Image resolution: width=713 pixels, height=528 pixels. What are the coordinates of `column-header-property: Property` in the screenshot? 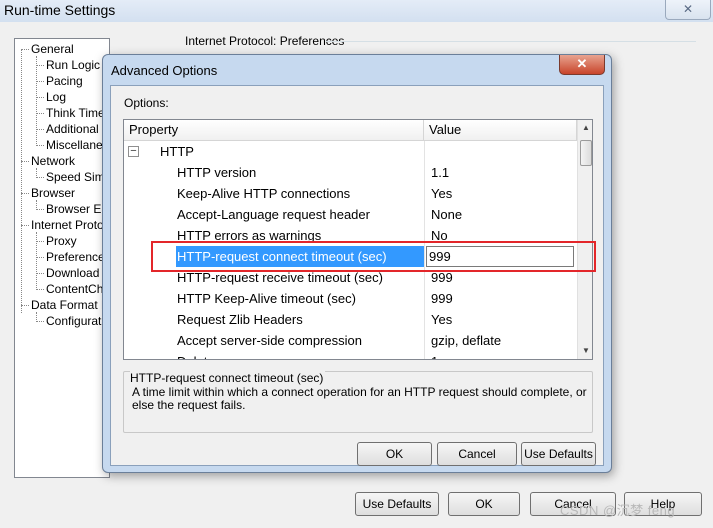 It's located at (274, 130).